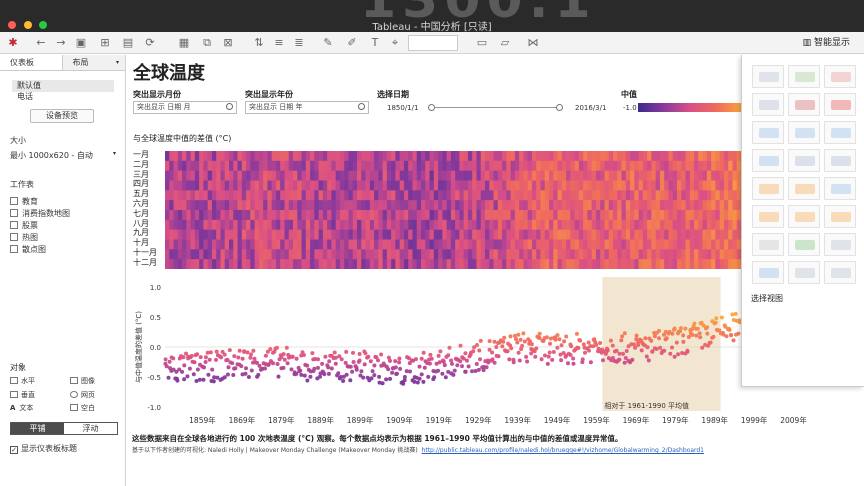 The image size is (864, 486). What do you see at coordinates (37, 428) in the screenshot?
I see `tiled-button: 平铺` at bounding box center [37, 428].